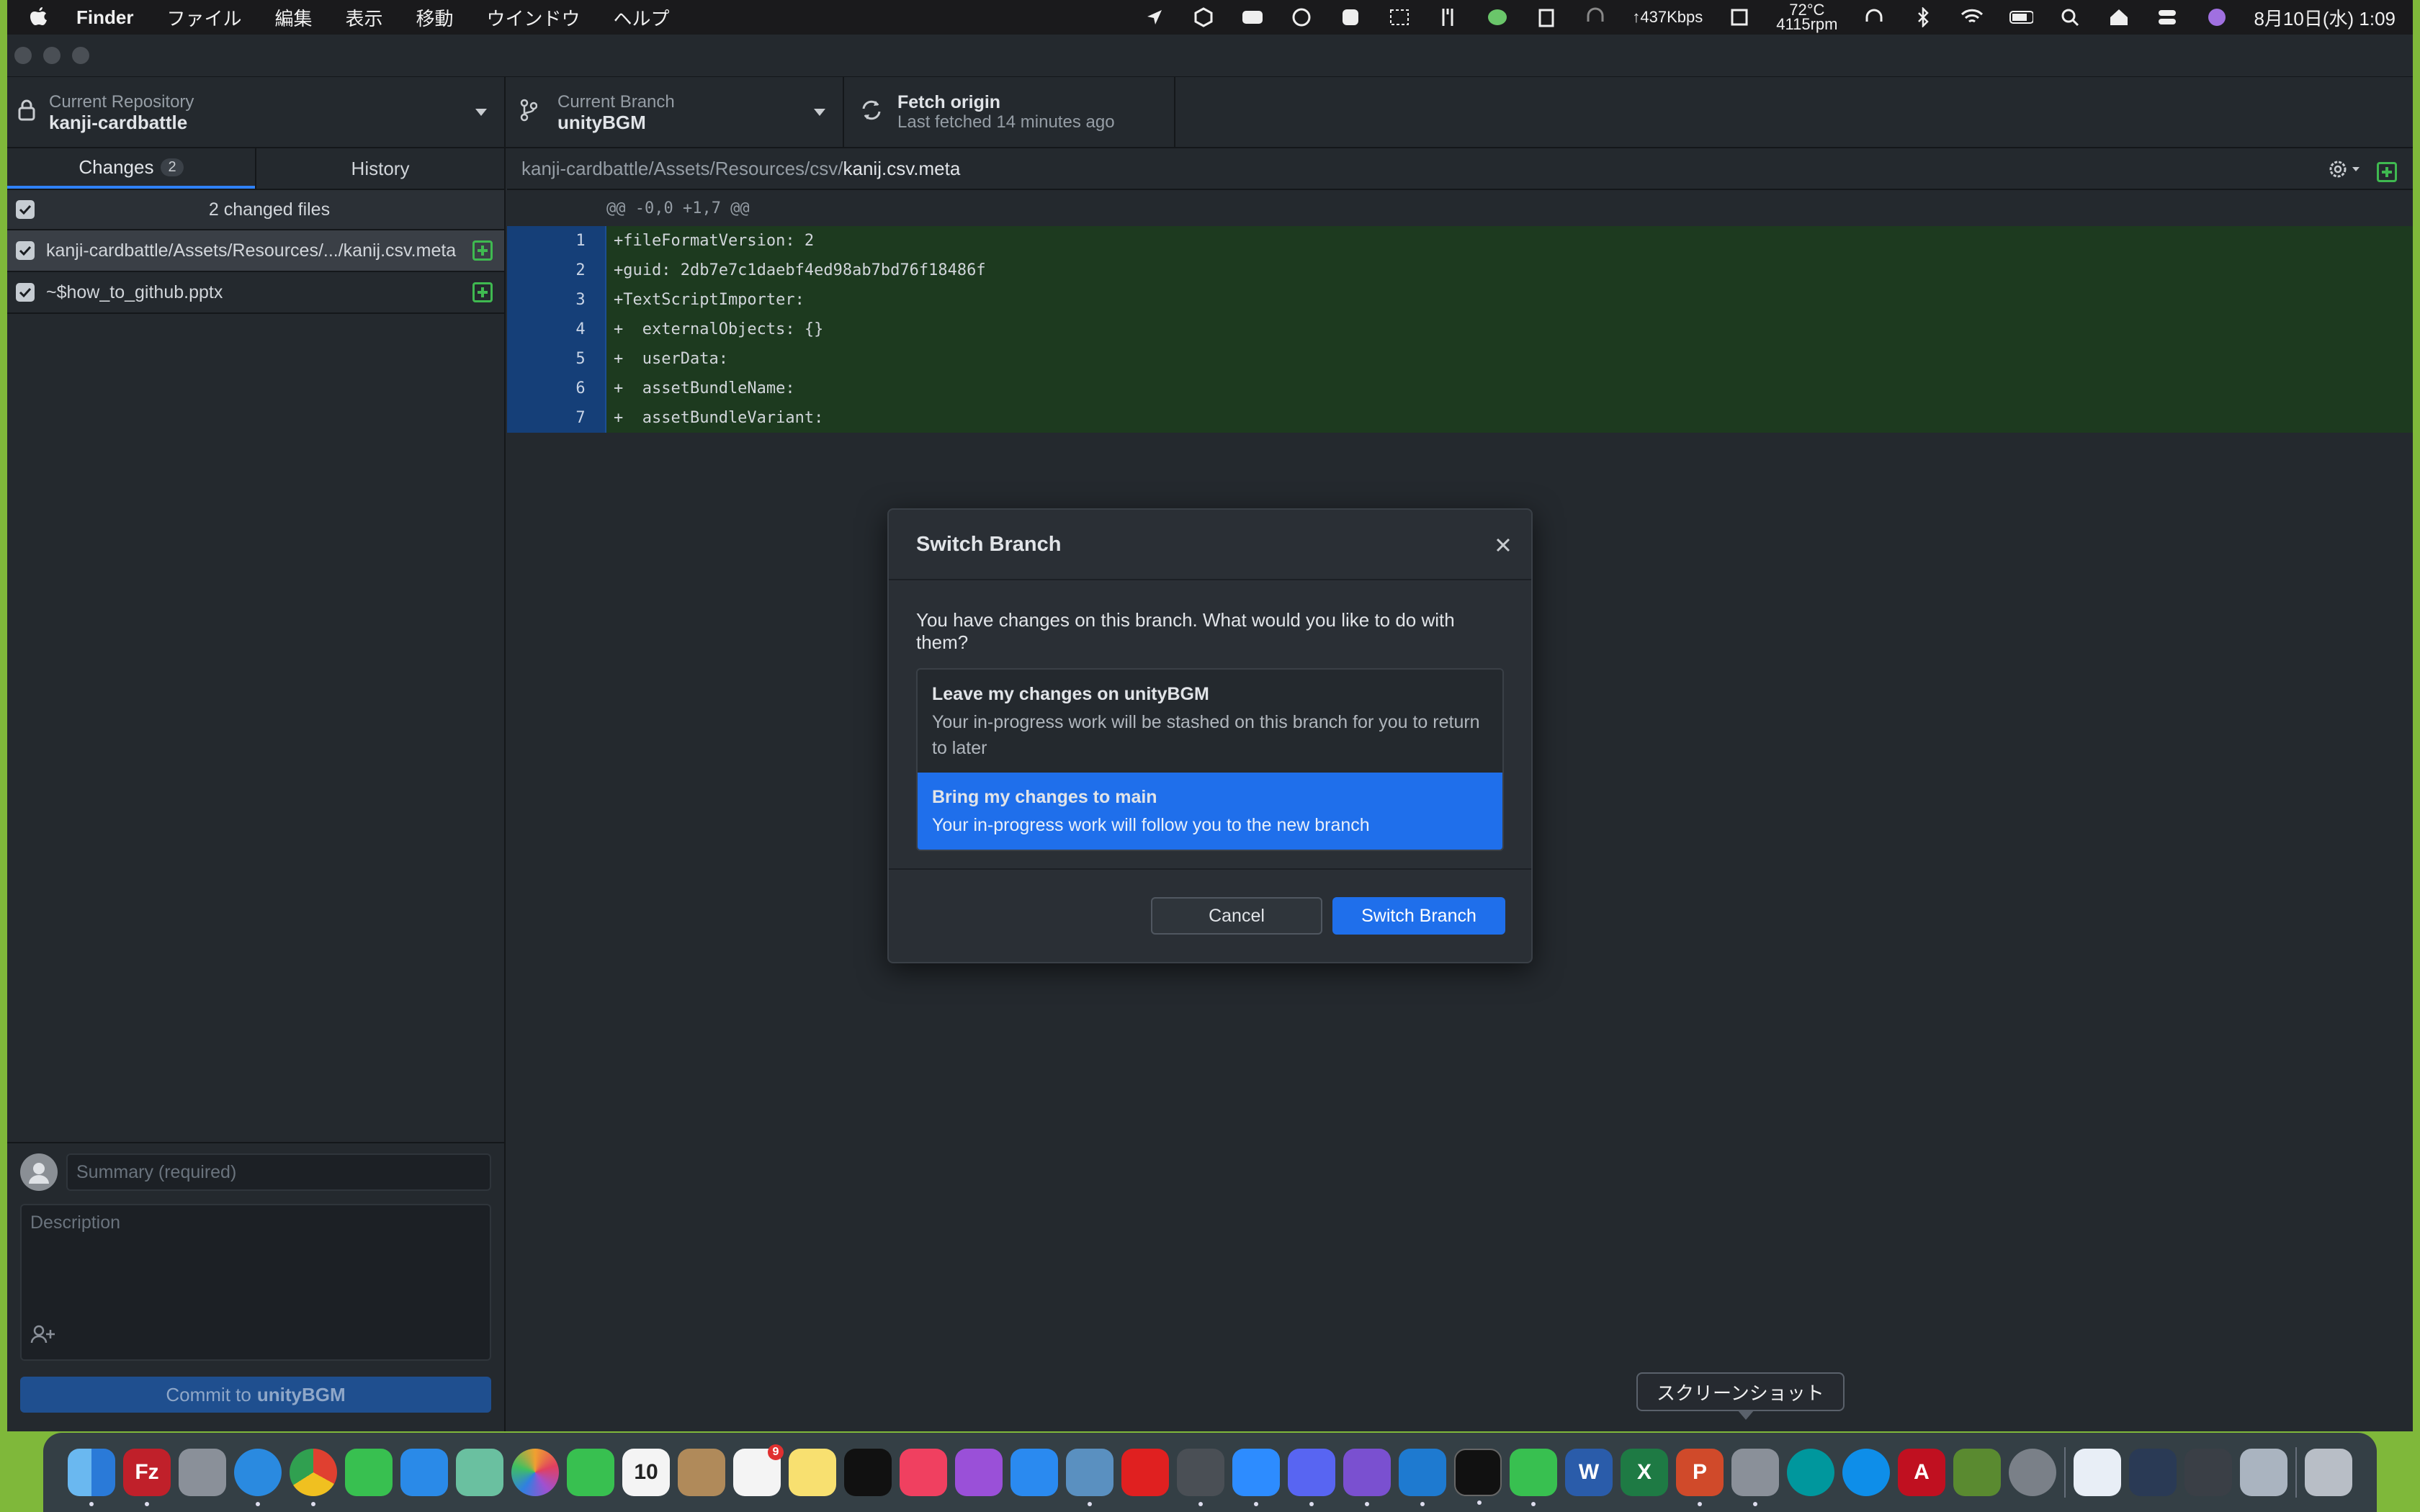 The height and width of the screenshot is (1512, 2420). I want to click on minecraft-icon, so click(1977, 1472).